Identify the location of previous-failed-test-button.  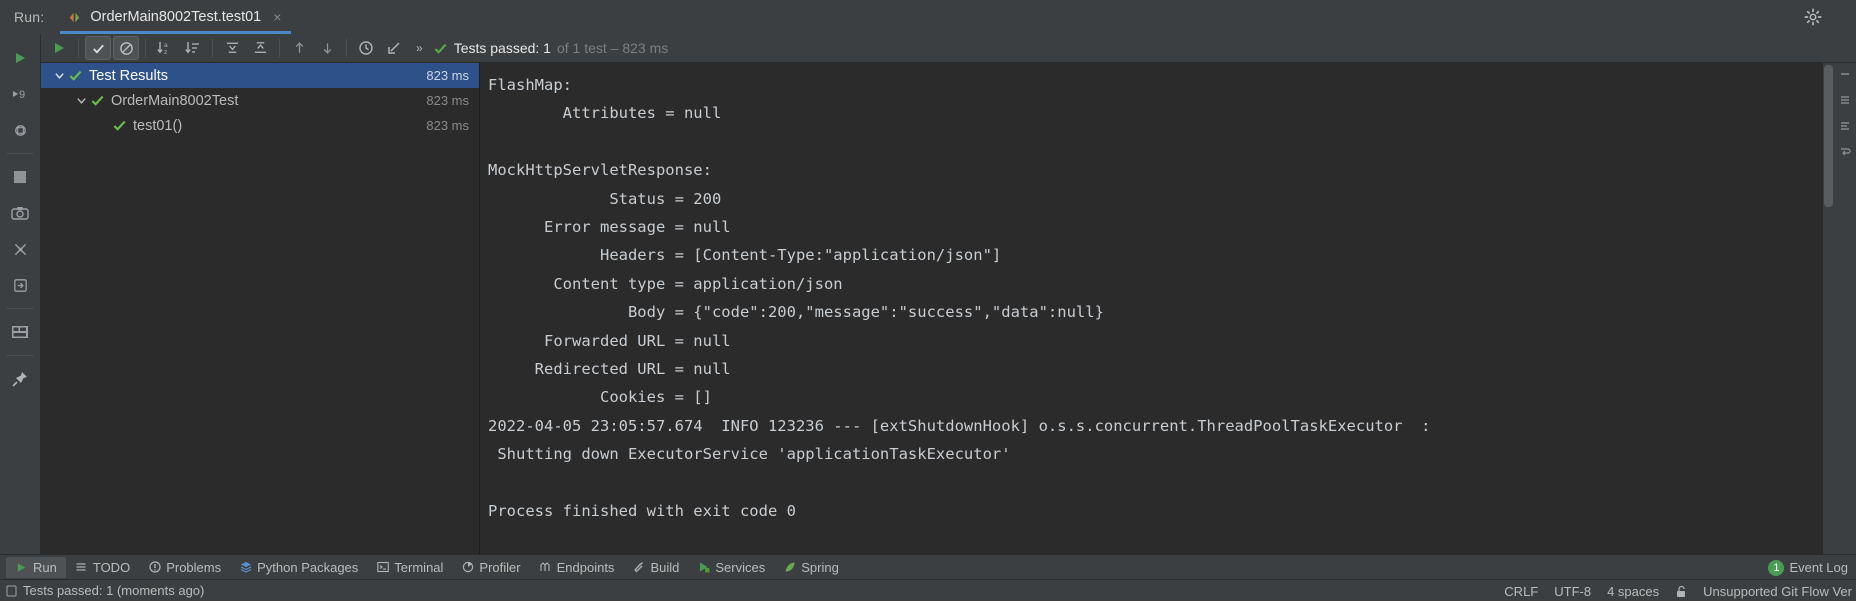
(299, 48).